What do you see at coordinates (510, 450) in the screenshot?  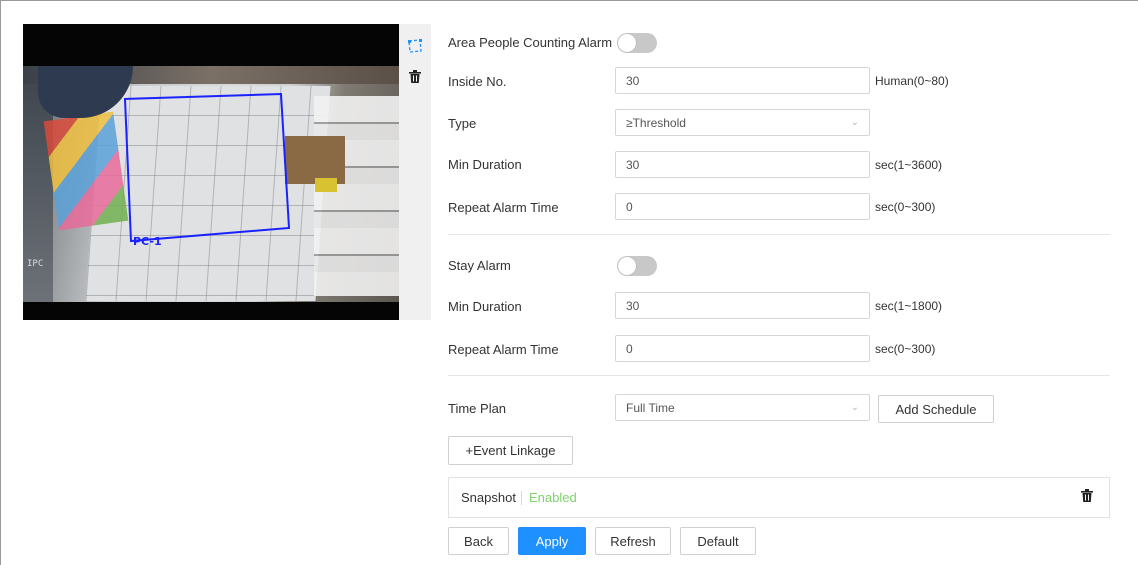 I see `event-linkage-button: +Event Linkage` at bounding box center [510, 450].